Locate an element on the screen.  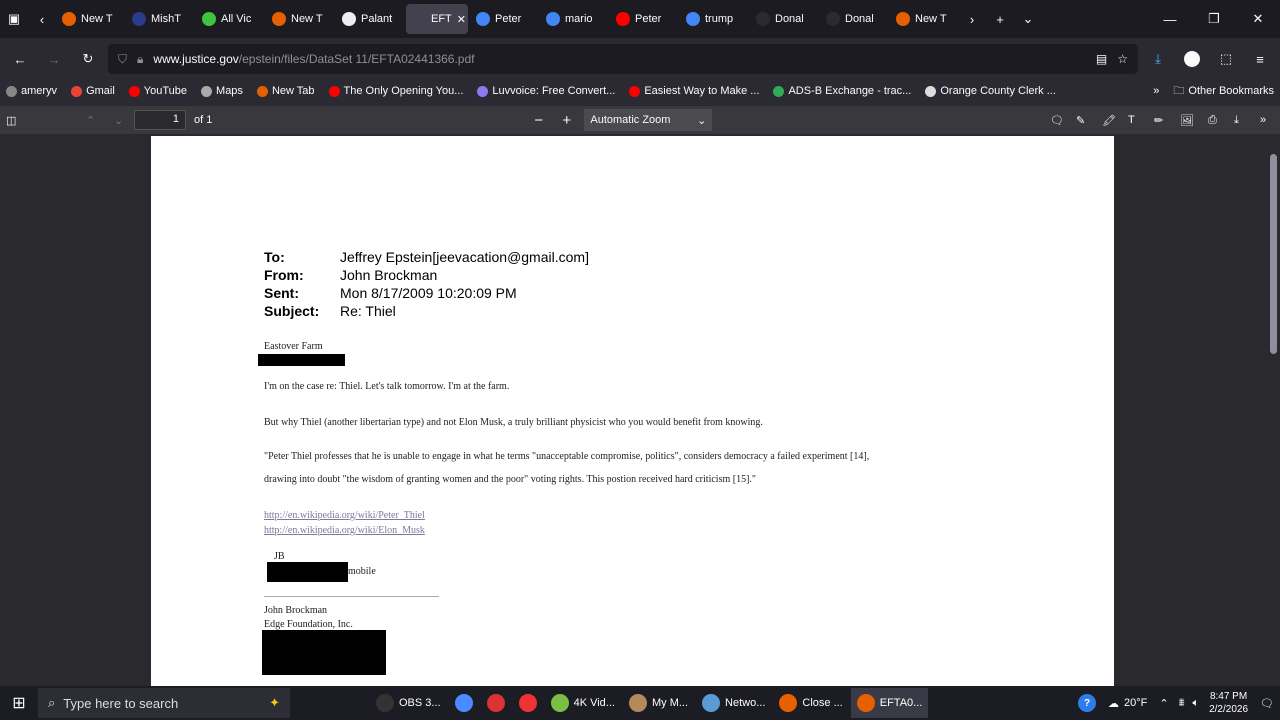
tab-3: New T is located at coordinates (300, 19).